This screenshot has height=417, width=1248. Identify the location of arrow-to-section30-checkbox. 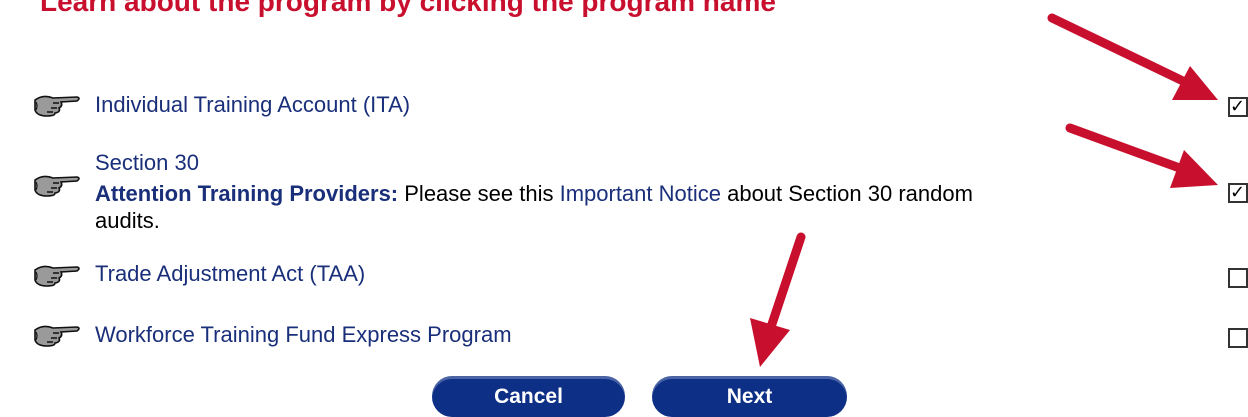
(1141, 155).